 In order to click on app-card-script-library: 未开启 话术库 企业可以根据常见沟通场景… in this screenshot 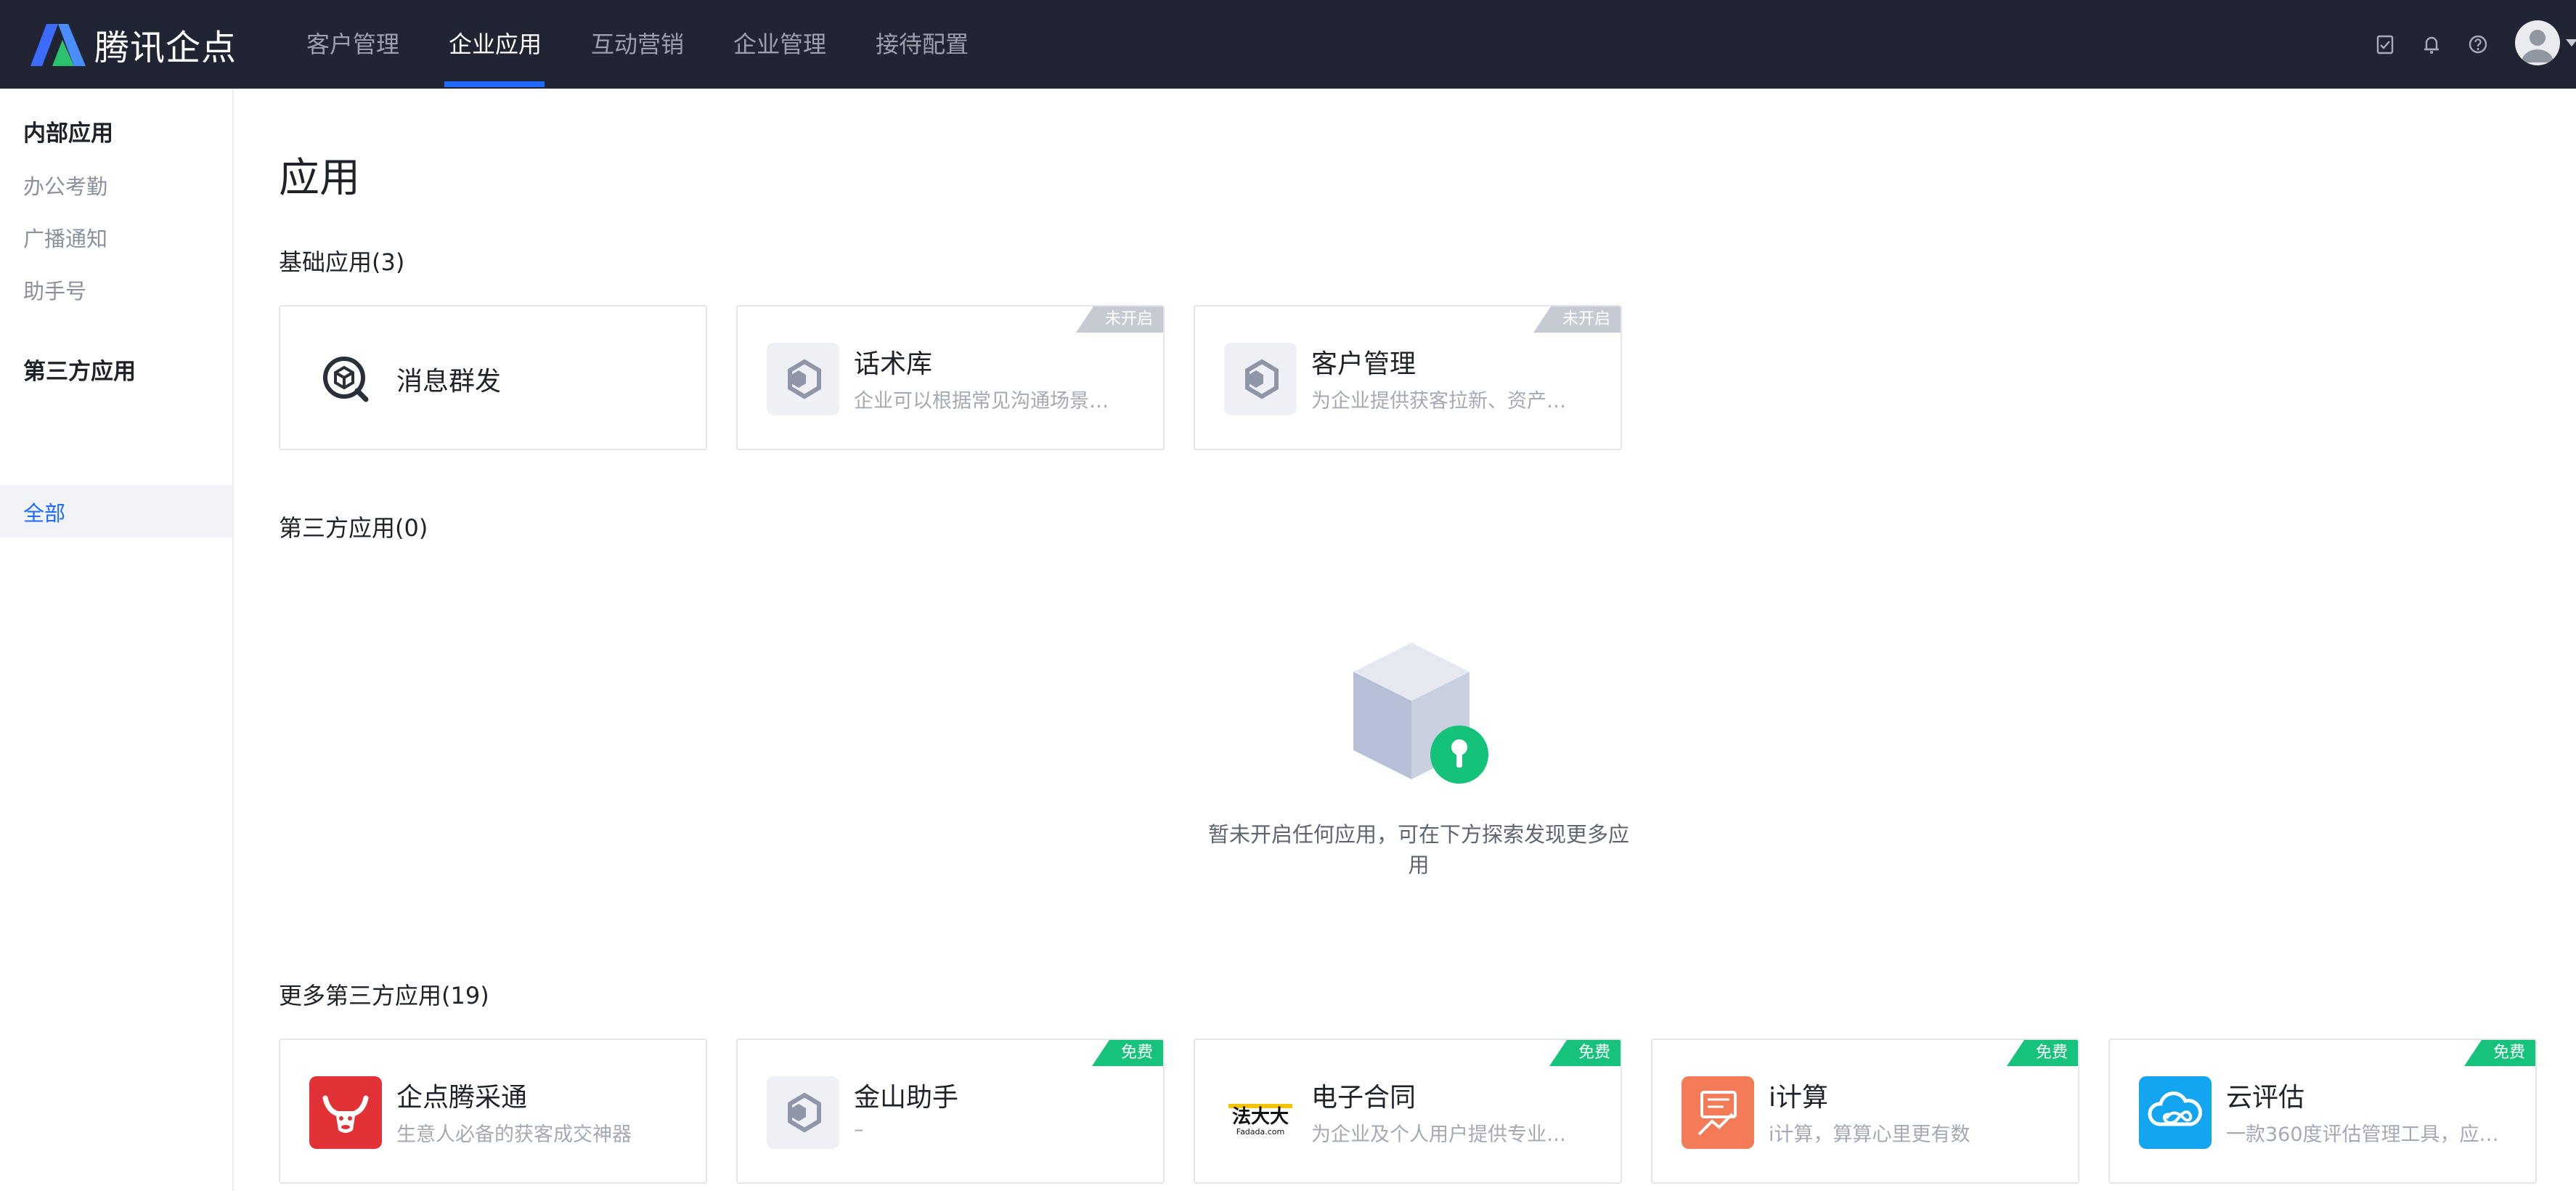, I will do `click(950, 377)`.